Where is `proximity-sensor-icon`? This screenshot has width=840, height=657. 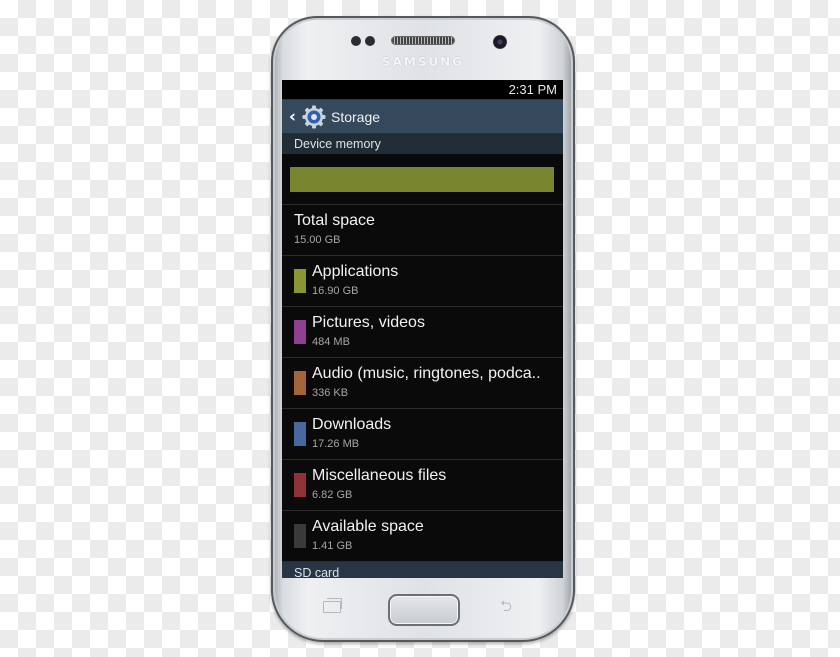 proximity-sensor-icon is located at coordinates (356, 41).